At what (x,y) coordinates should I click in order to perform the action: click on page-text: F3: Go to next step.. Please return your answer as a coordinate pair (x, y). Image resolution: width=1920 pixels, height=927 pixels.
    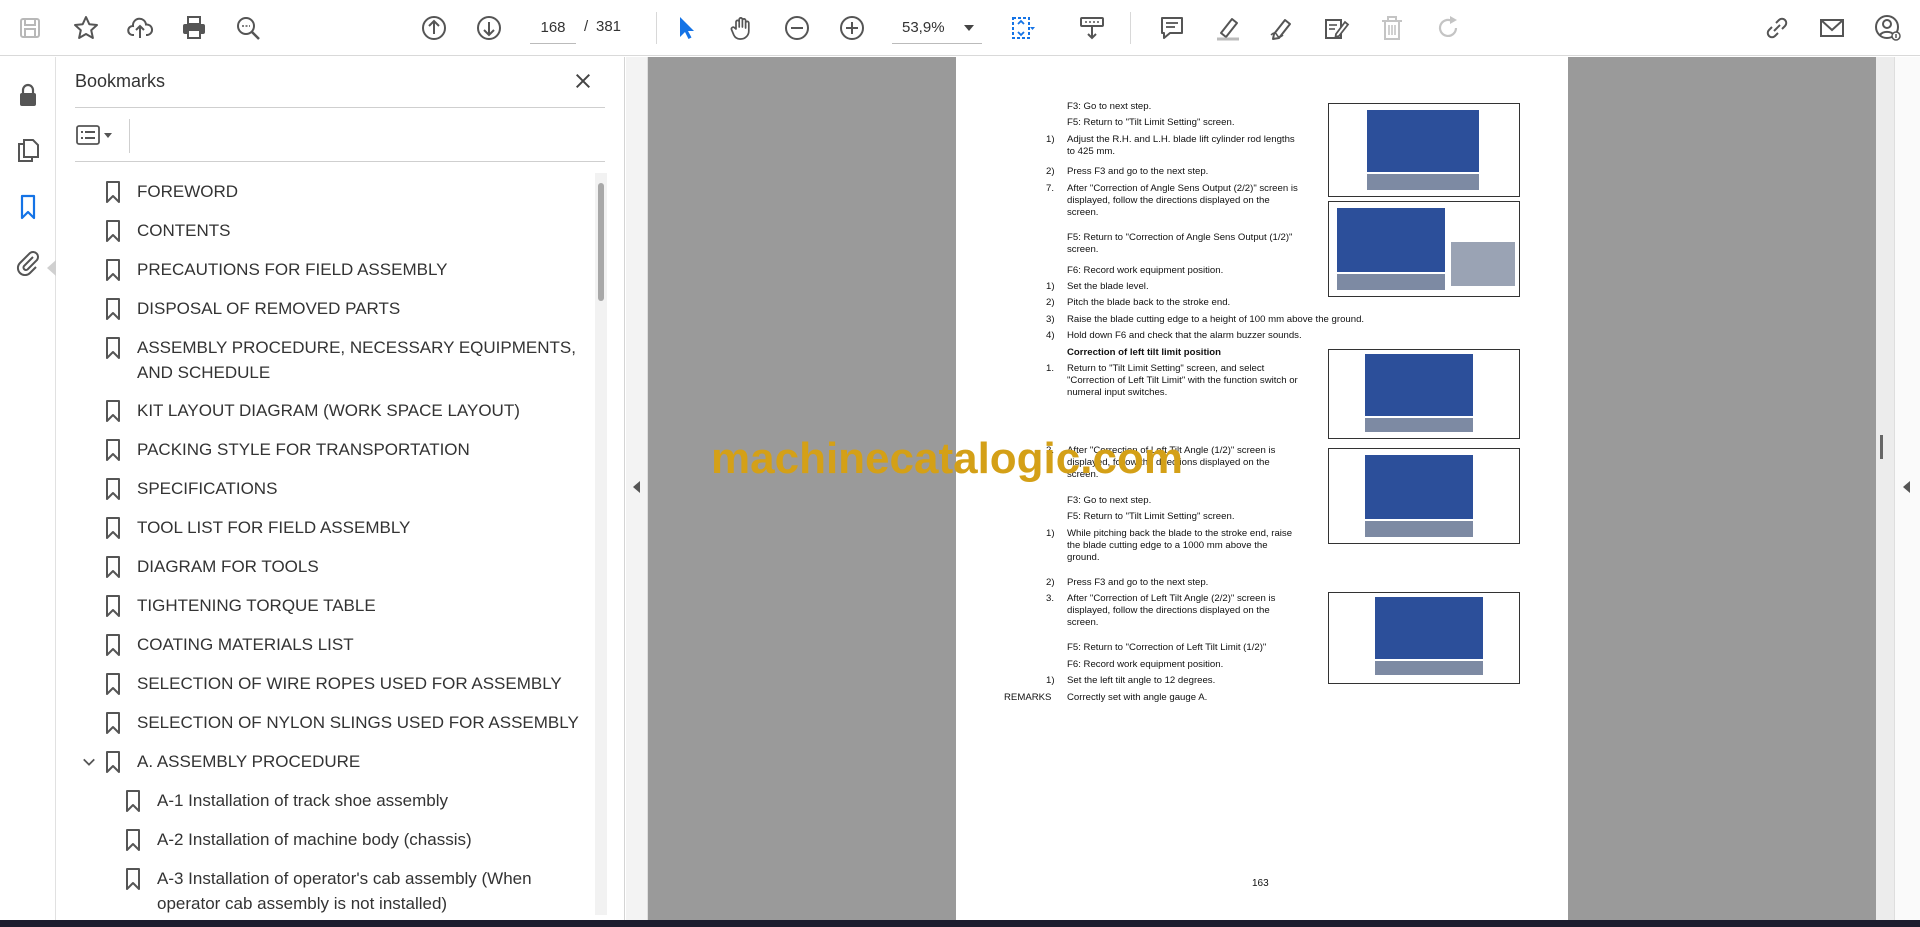
    Looking at the image, I should click on (1109, 500).